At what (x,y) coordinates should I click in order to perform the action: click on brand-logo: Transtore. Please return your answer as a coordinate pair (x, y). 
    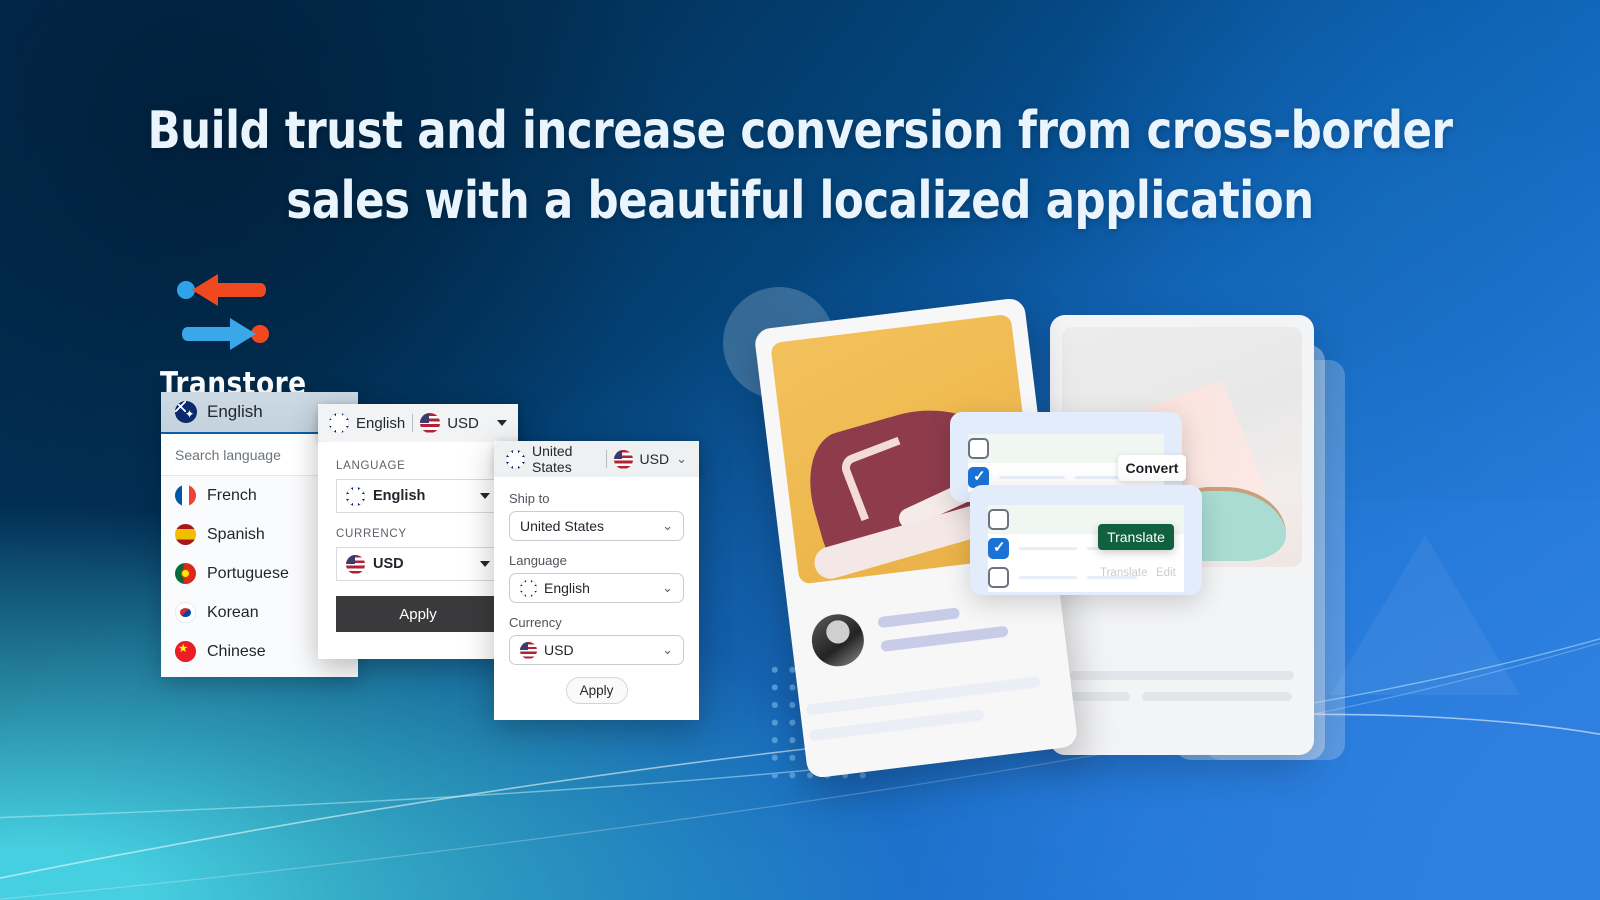
    Looking at the image, I should click on (232, 335).